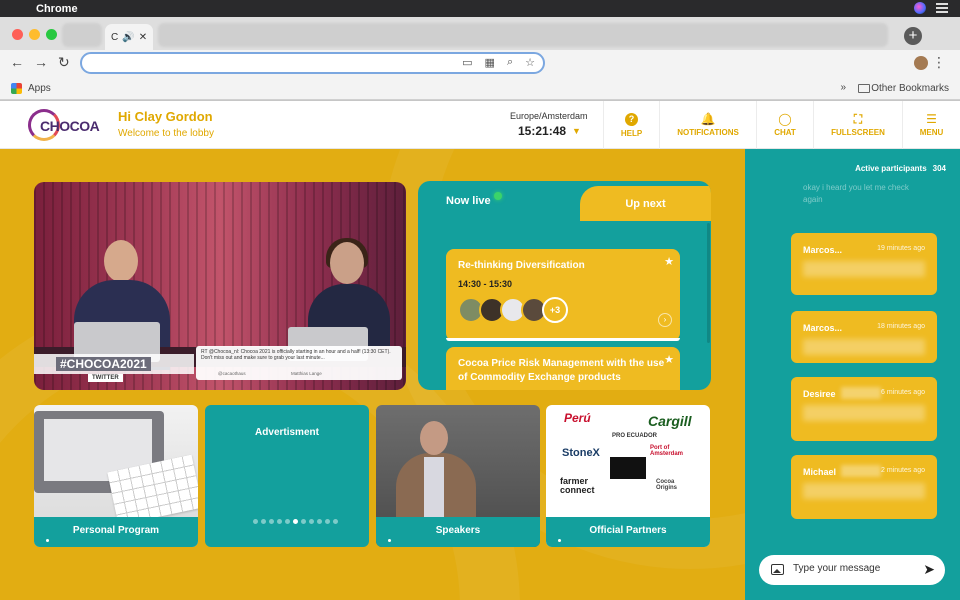 The image size is (960, 600). What do you see at coordinates (903, 392) in the screenshot?
I see `message-time: 6 minutes ago` at bounding box center [903, 392].